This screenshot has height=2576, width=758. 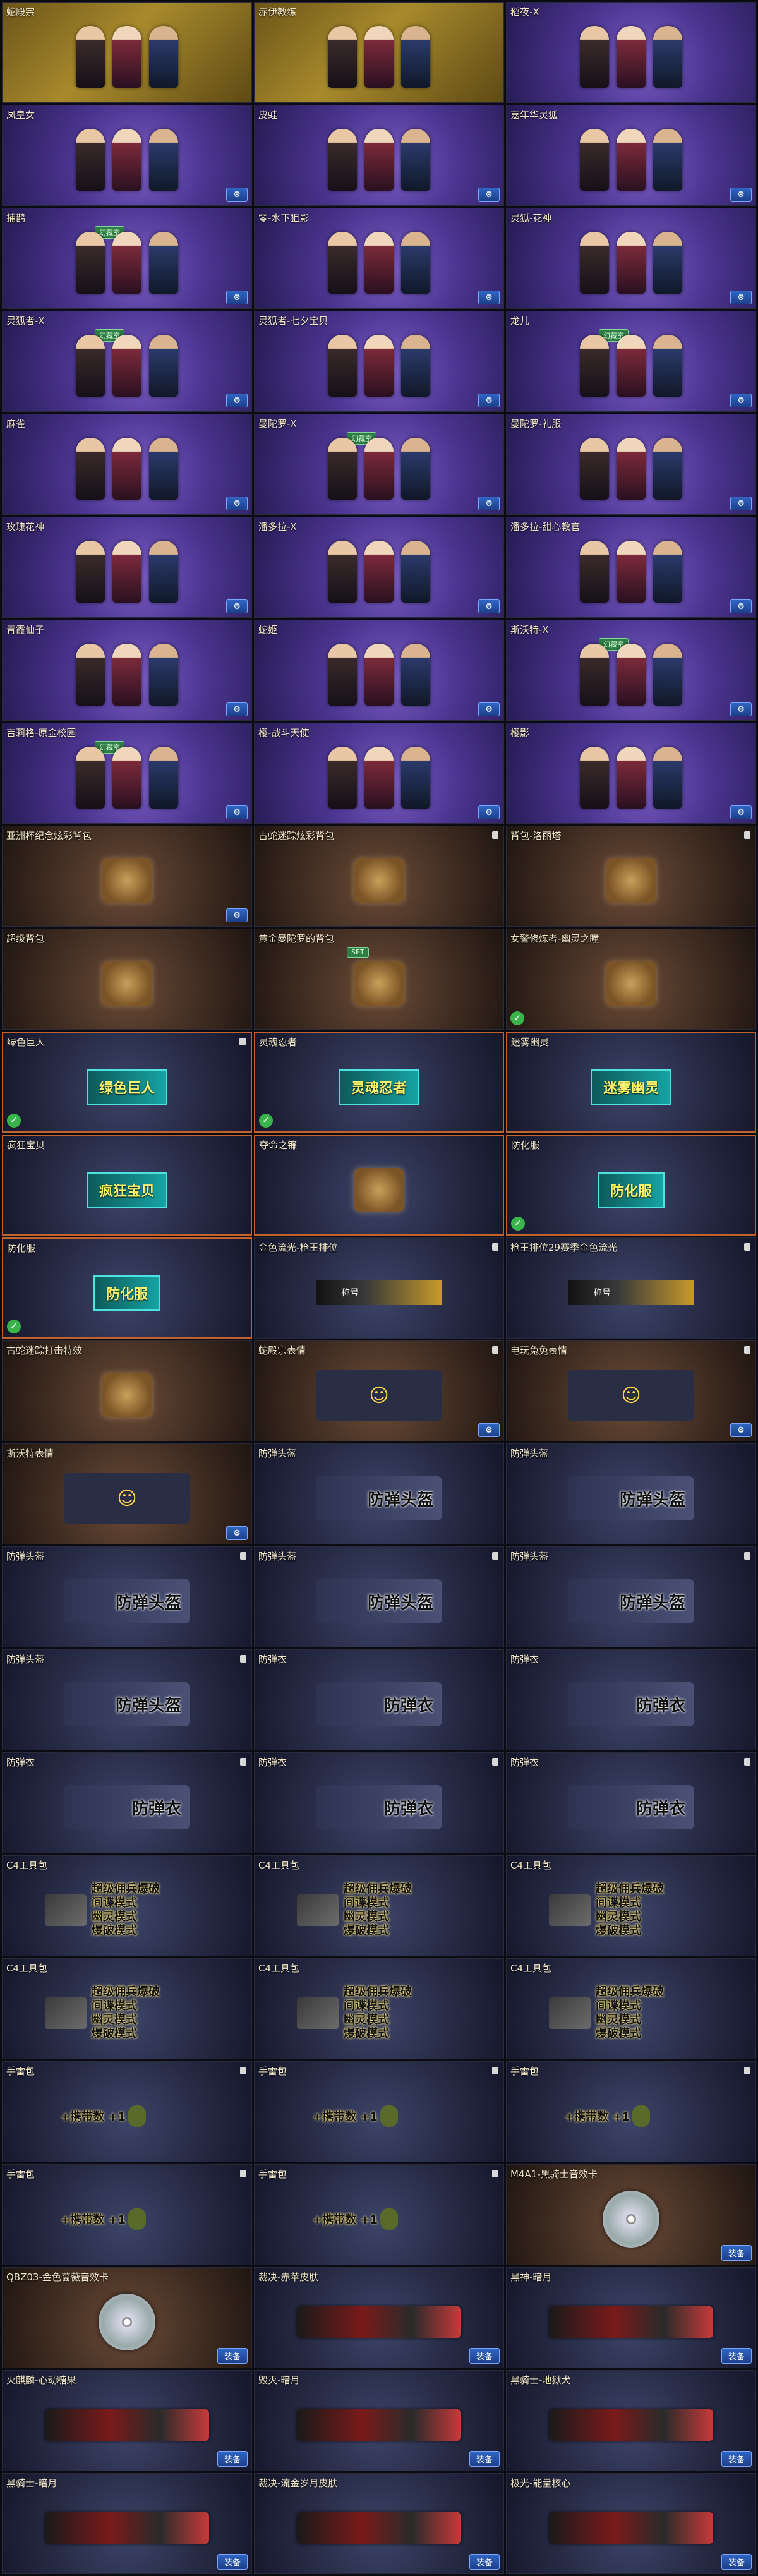 What do you see at coordinates (127, 155) in the screenshot?
I see `inventory-card: 凤皇女 ⚙` at bounding box center [127, 155].